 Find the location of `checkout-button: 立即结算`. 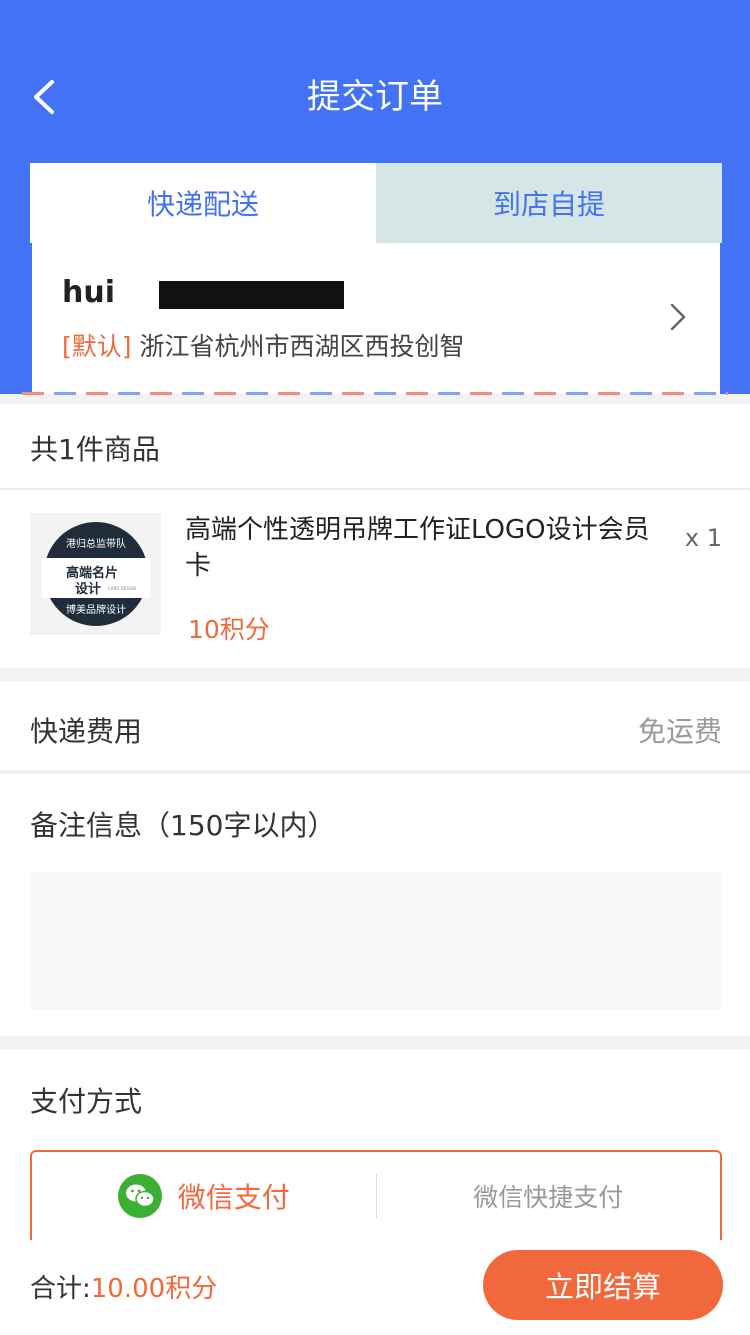

checkout-button: 立即结算 is located at coordinates (603, 1285).